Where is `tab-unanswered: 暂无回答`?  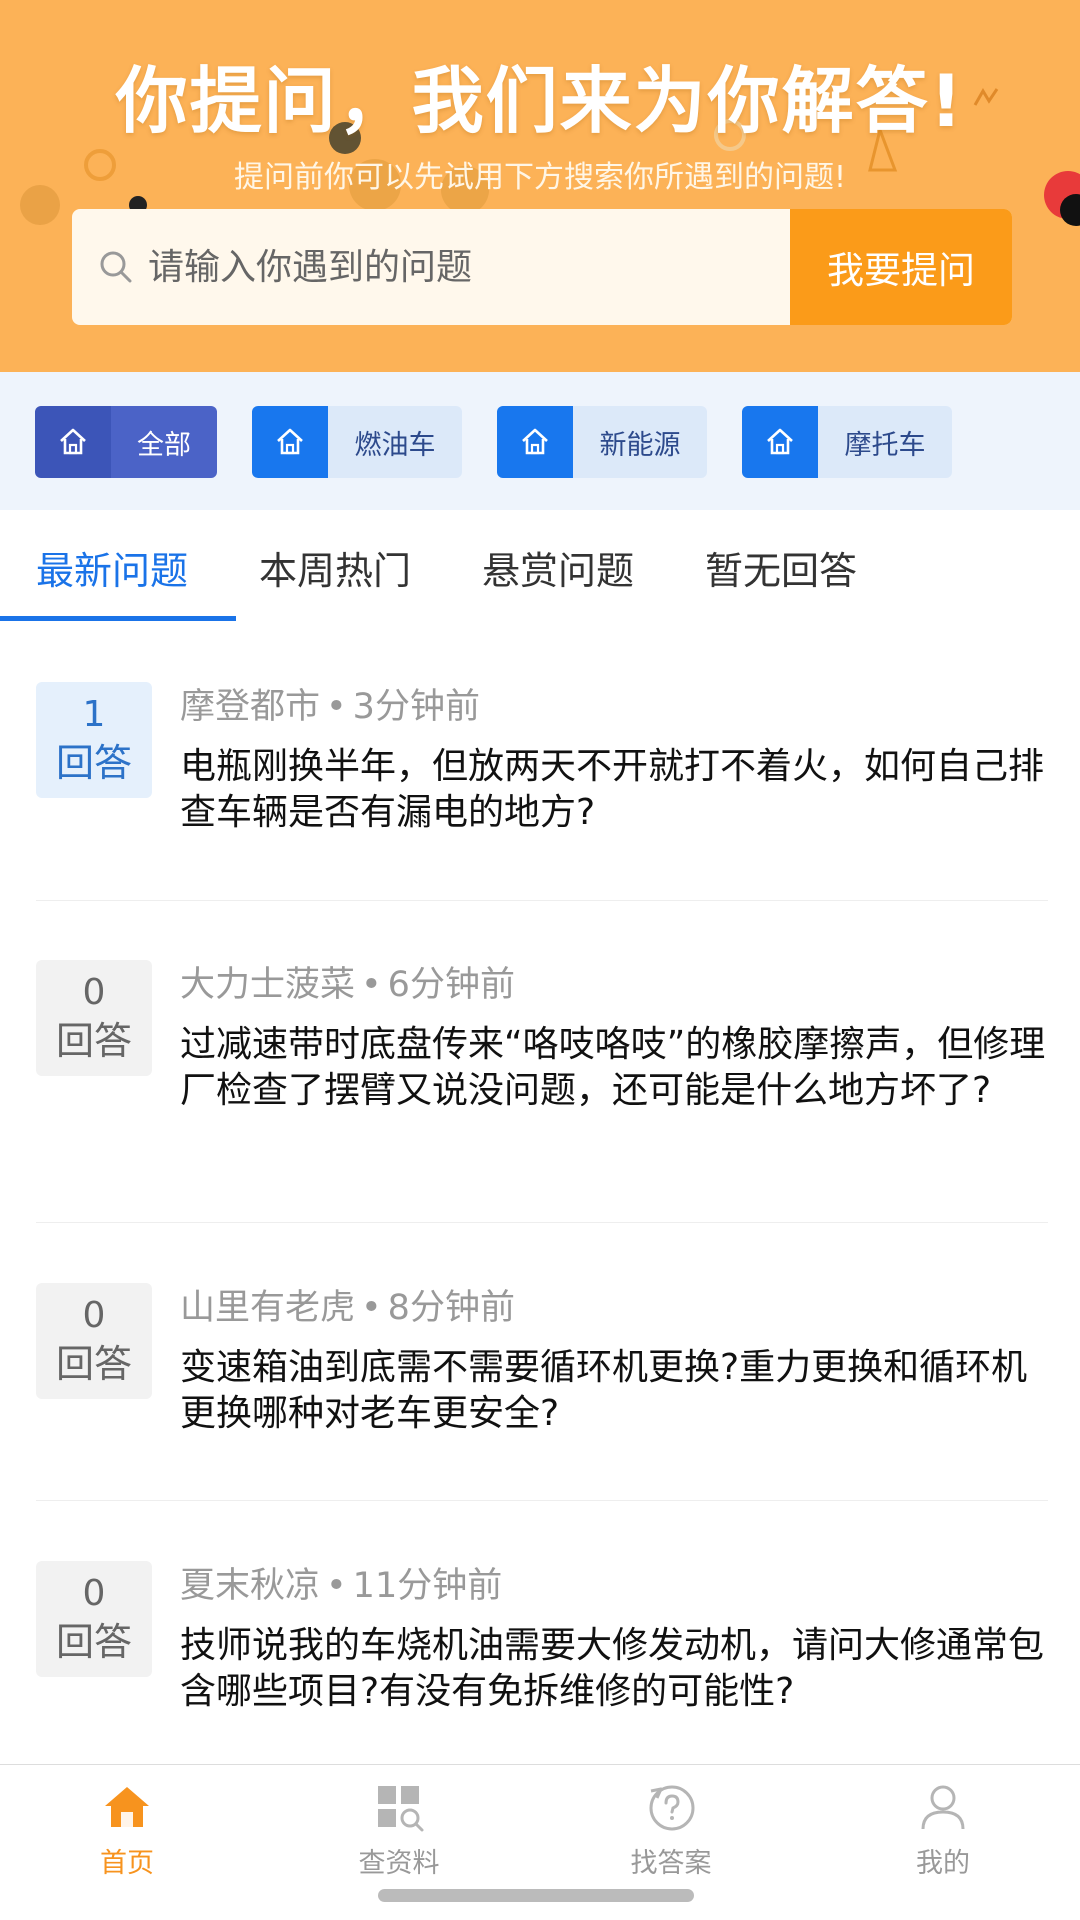 tab-unanswered: 暂无回答 is located at coordinates (781, 567).